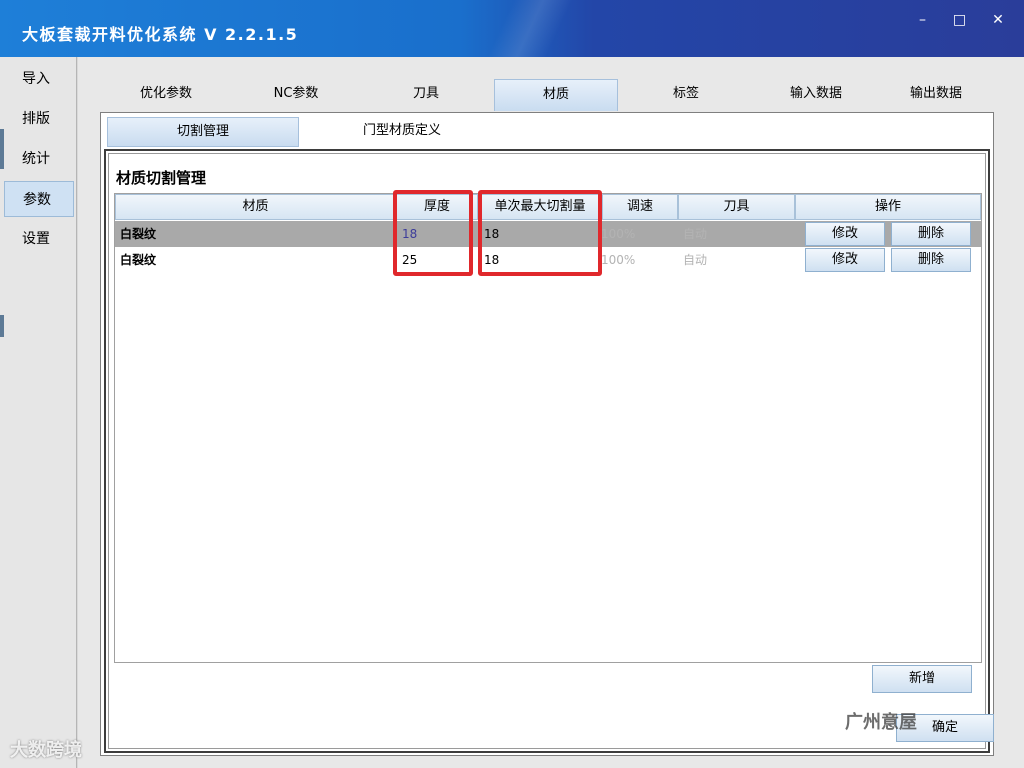  I want to click on column-header-speed: 调速, so click(640, 207).